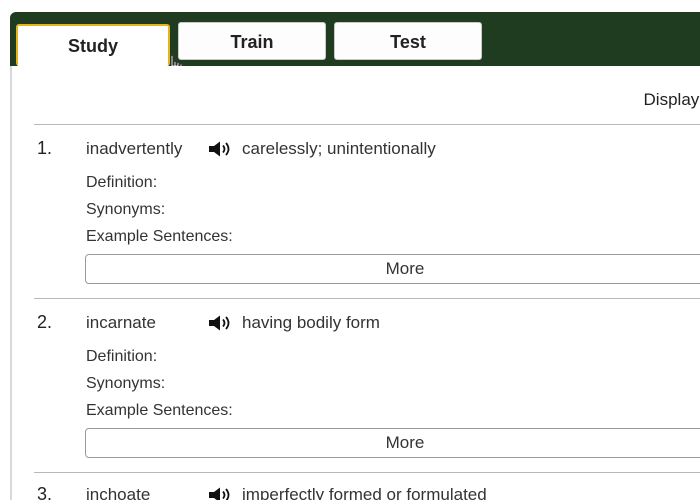 This screenshot has width=700, height=500. Describe the element at coordinates (339, 148) in the screenshot. I see `entry-meaning: carelessly; unintentionally` at that location.